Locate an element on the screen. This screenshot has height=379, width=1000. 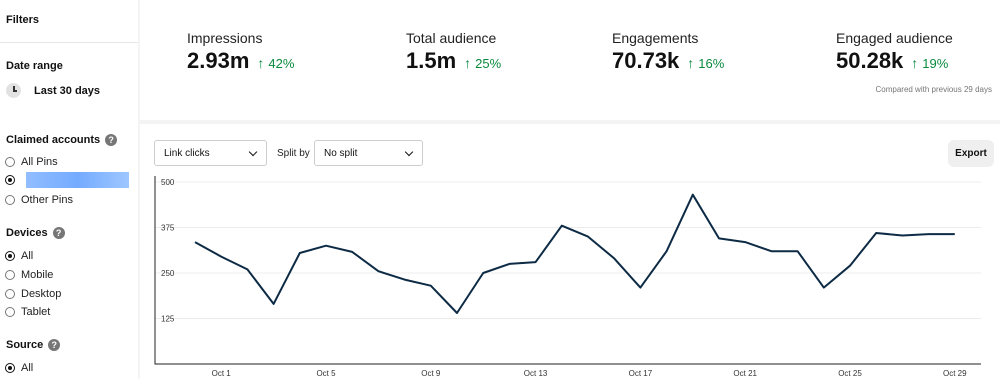
metric-impressions: Impressions 2.93m ↑ 42% is located at coordinates (240, 52).